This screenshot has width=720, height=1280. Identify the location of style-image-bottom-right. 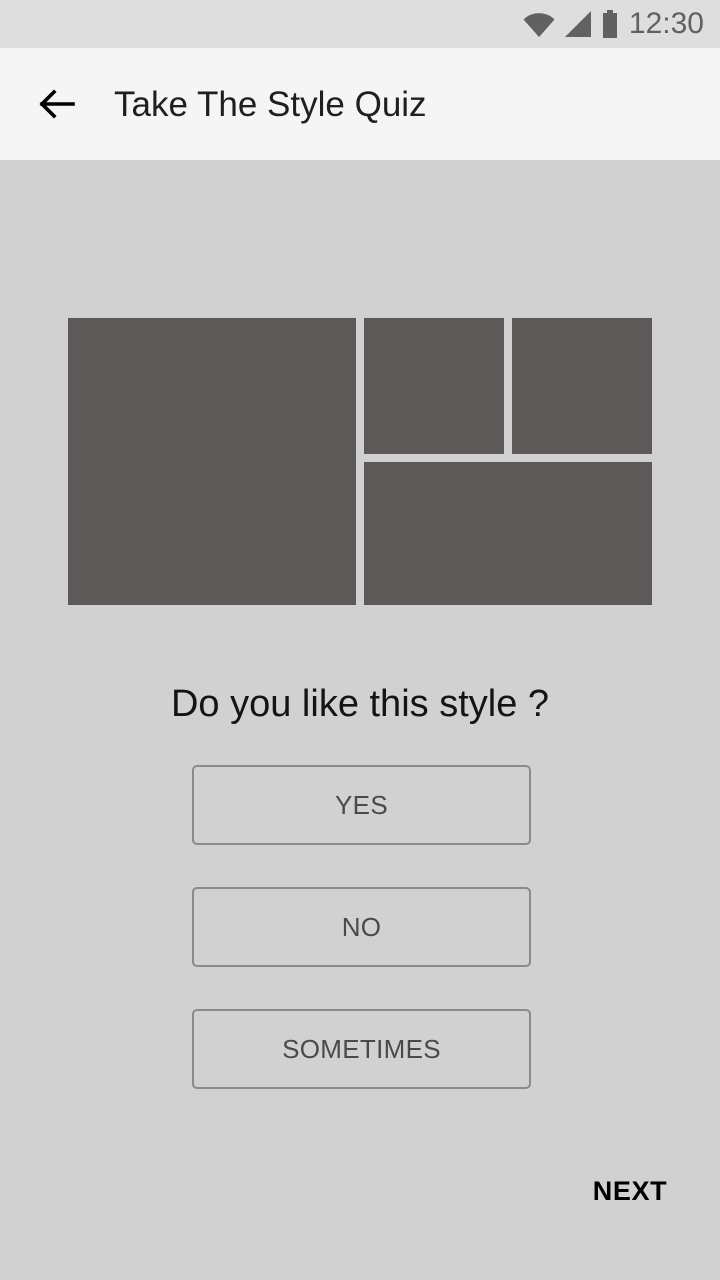
(508, 533).